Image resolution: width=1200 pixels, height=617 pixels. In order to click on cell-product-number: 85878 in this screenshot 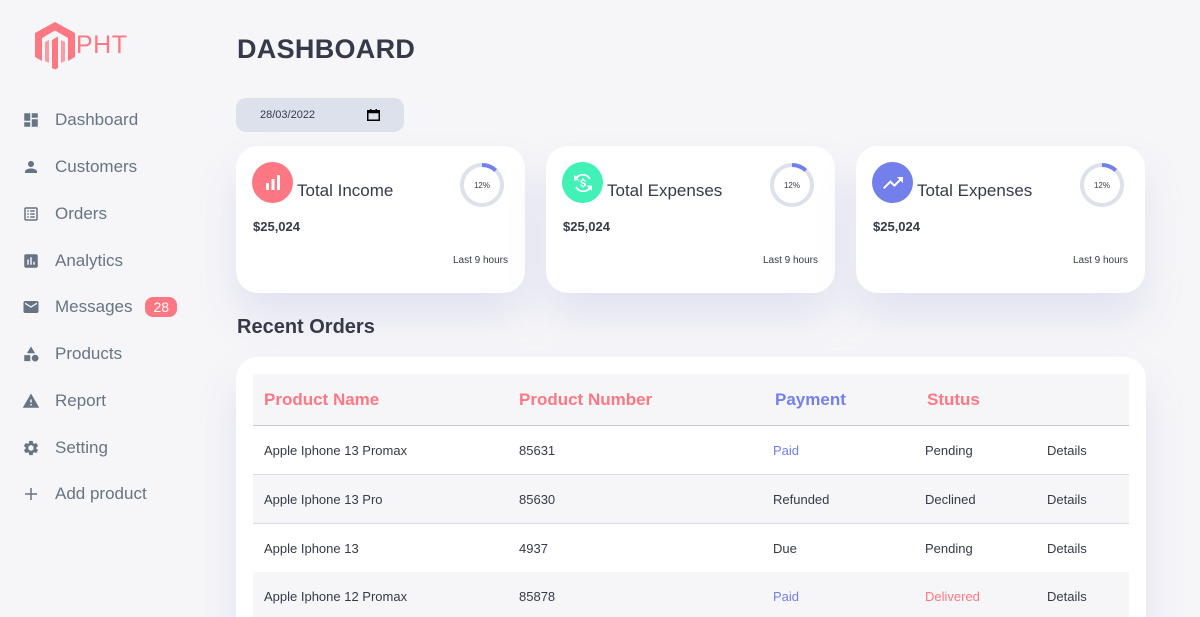, I will do `click(537, 596)`.